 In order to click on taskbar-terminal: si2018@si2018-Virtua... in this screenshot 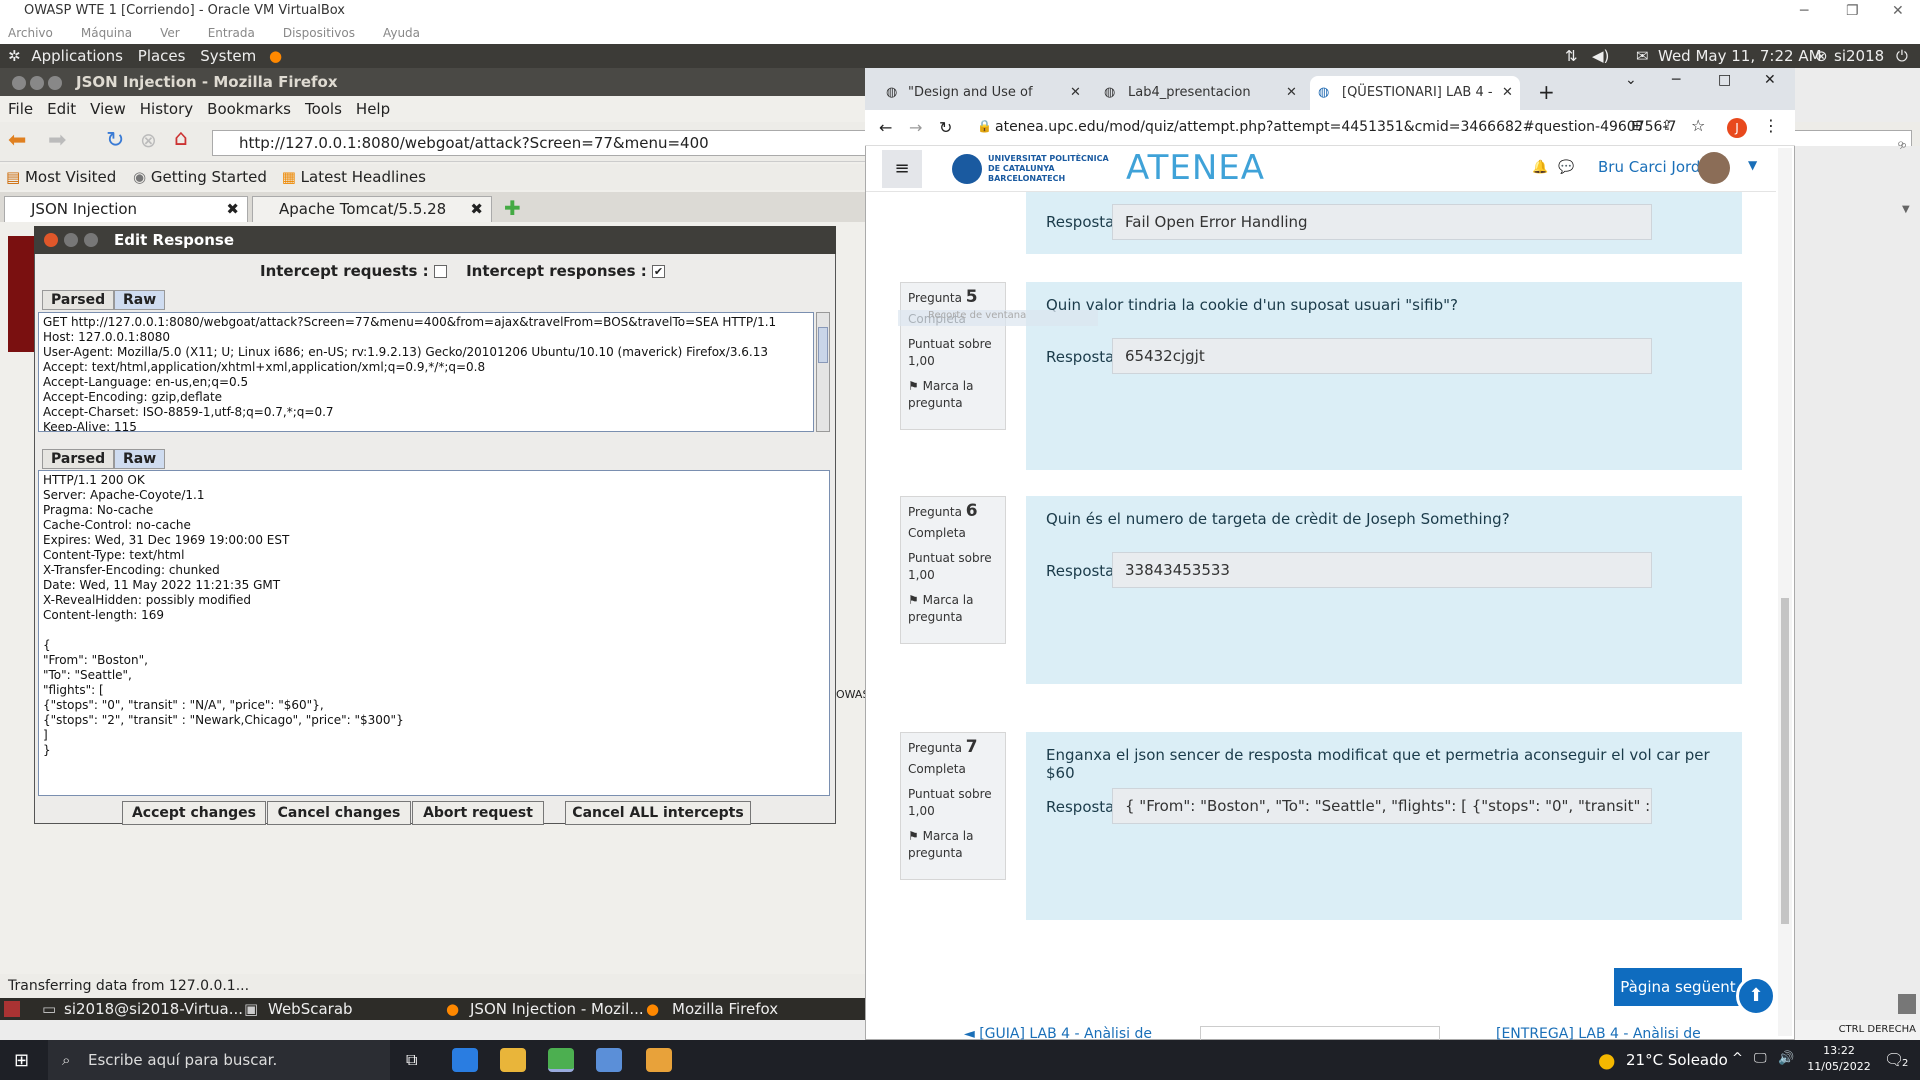, I will do `click(153, 1009)`.